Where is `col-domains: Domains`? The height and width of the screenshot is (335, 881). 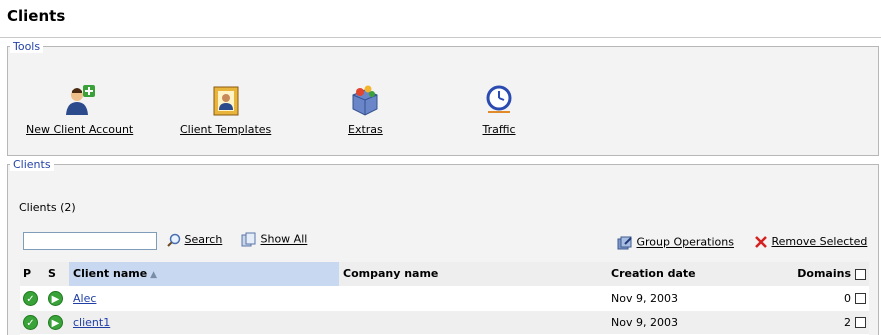
col-domains: Domains is located at coordinates (815, 274).